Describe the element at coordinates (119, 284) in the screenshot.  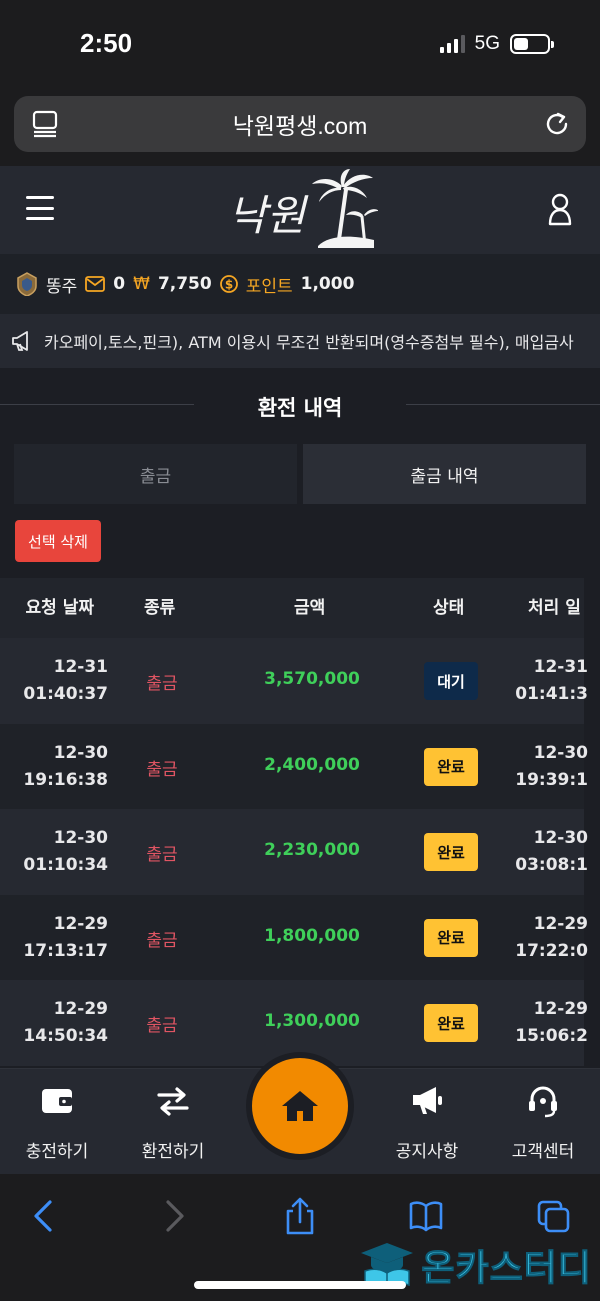
I see `message-count: 0` at that location.